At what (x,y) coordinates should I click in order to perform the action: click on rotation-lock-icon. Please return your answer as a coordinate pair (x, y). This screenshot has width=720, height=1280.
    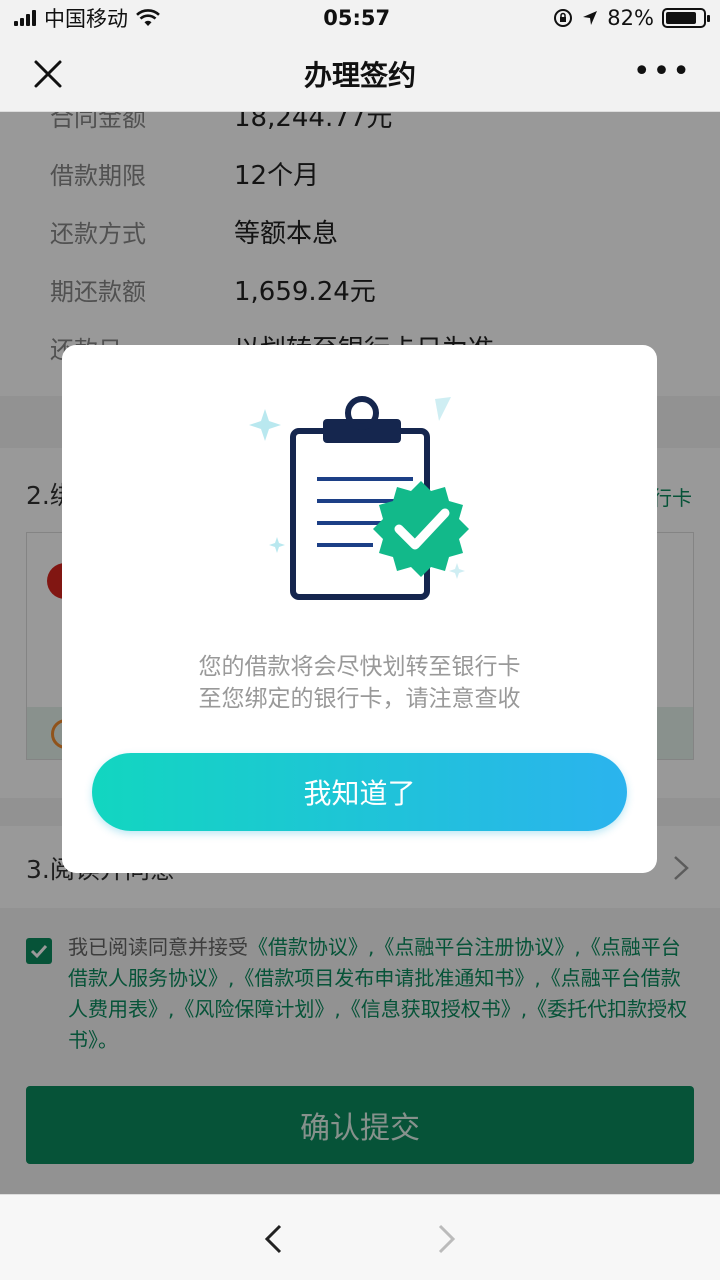
    Looking at the image, I should click on (563, 18).